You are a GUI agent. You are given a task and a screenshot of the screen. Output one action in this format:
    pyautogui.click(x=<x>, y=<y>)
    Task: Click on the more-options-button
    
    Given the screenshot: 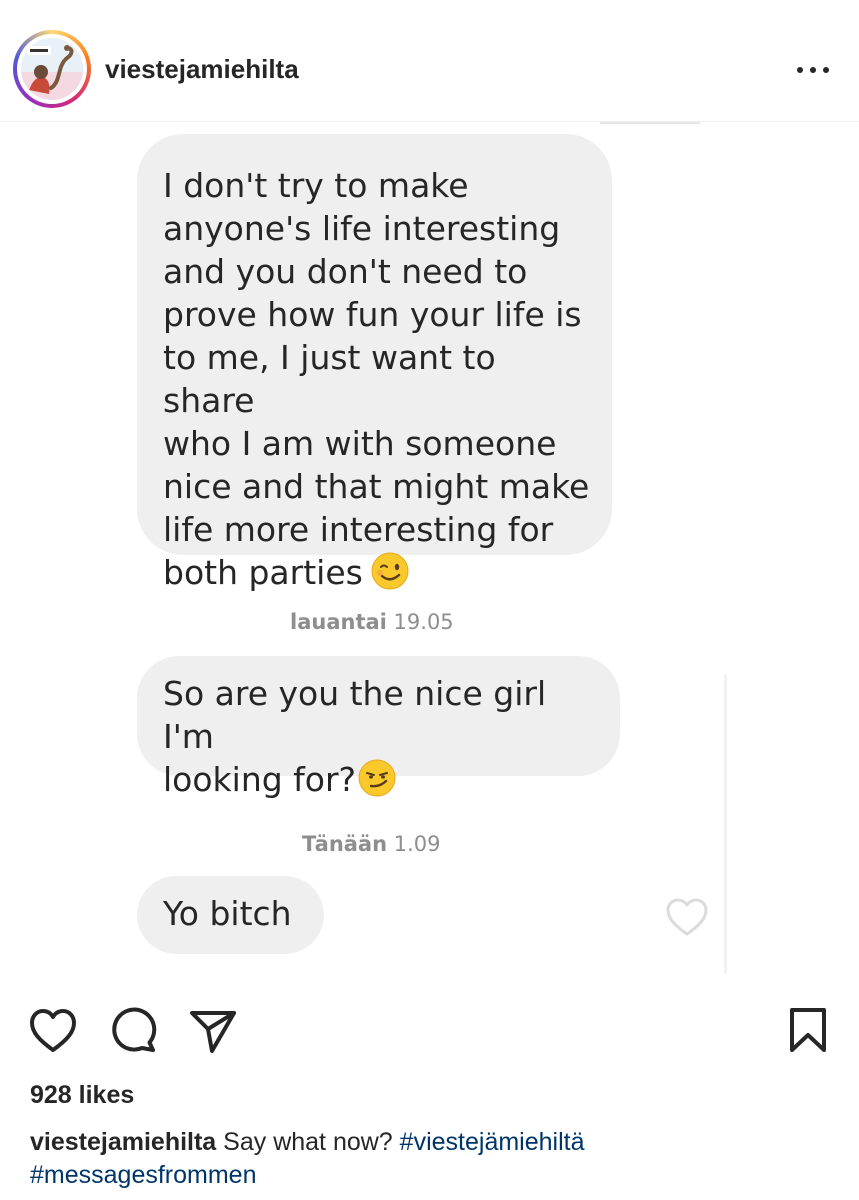 What is the action you would take?
    pyautogui.click(x=815, y=69)
    